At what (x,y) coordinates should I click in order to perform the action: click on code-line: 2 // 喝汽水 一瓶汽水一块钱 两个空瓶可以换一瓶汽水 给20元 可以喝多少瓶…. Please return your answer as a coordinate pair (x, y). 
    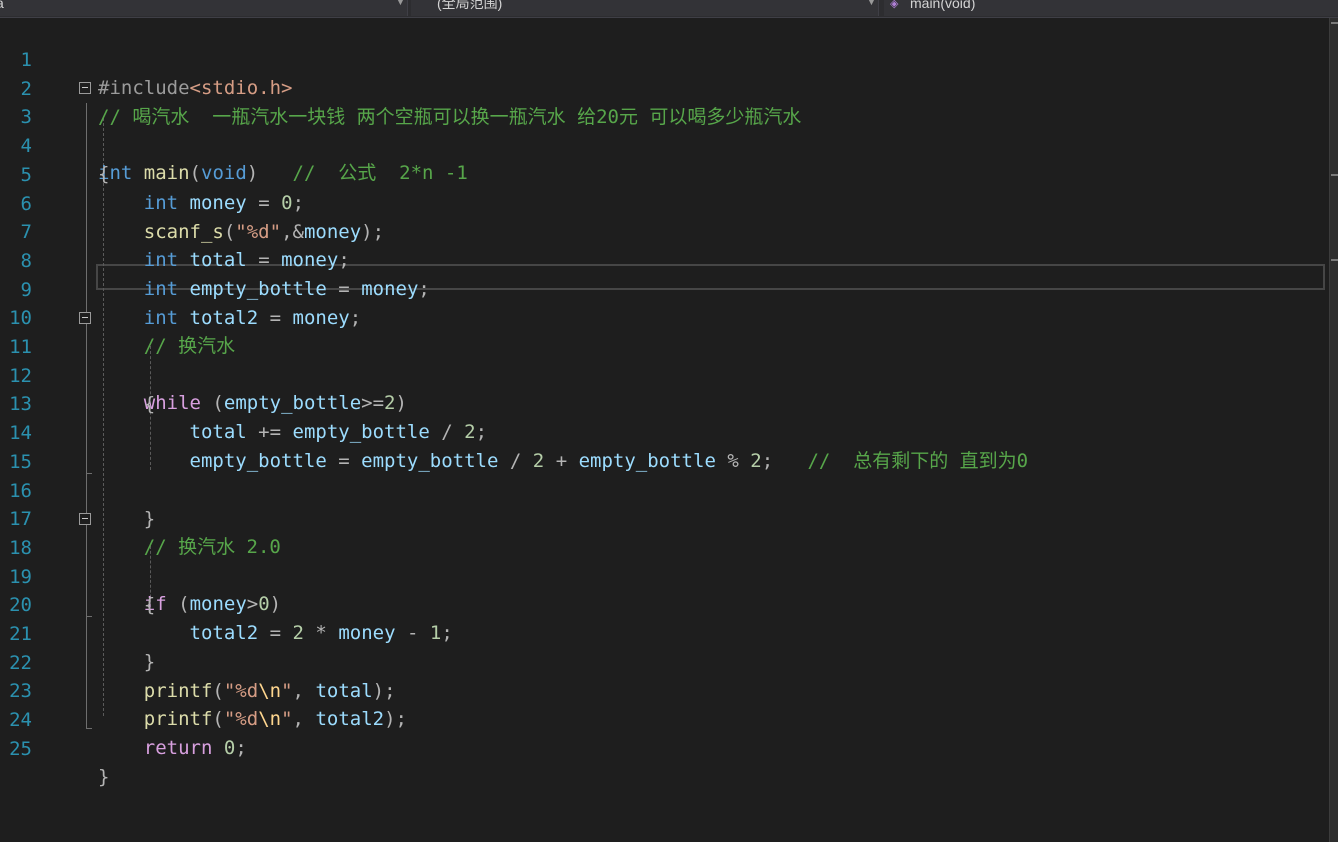
    Looking at the image, I should click on (663, 87).